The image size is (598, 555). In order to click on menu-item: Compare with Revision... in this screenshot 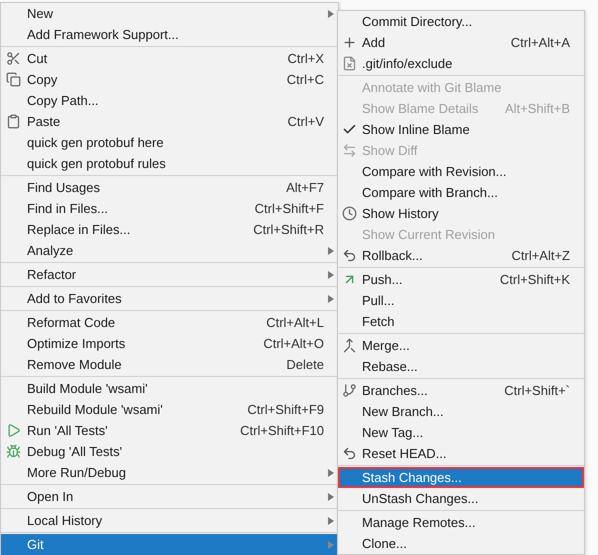, I will do `click(461, 171)`.